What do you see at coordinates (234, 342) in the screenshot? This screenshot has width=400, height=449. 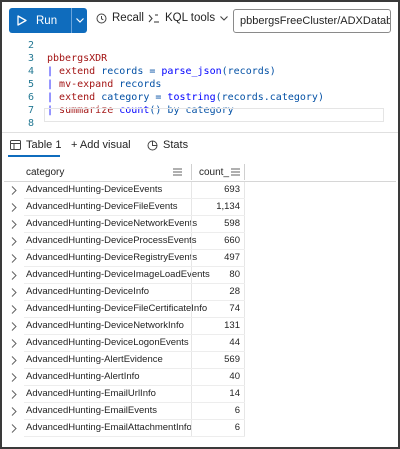 I see `cell-count: 44` at bounding box center [234, 342].